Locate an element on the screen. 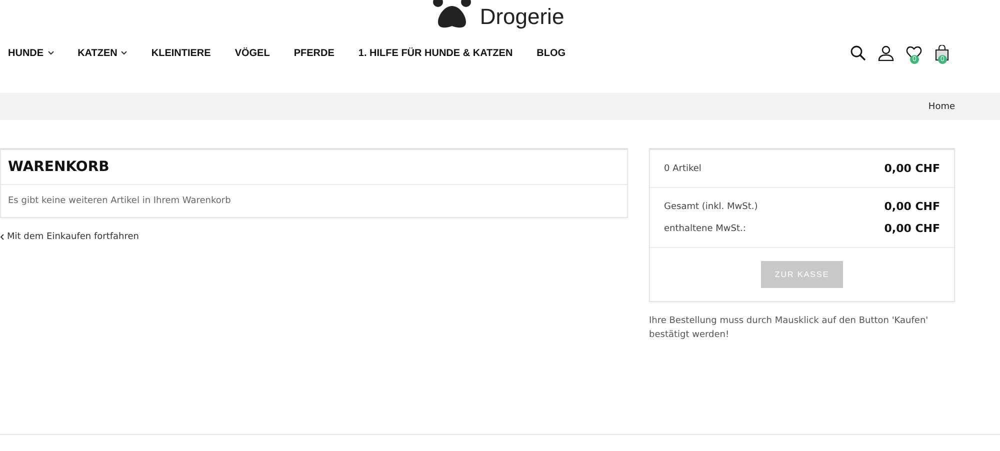  account-button is located at coordinates (885, 53).